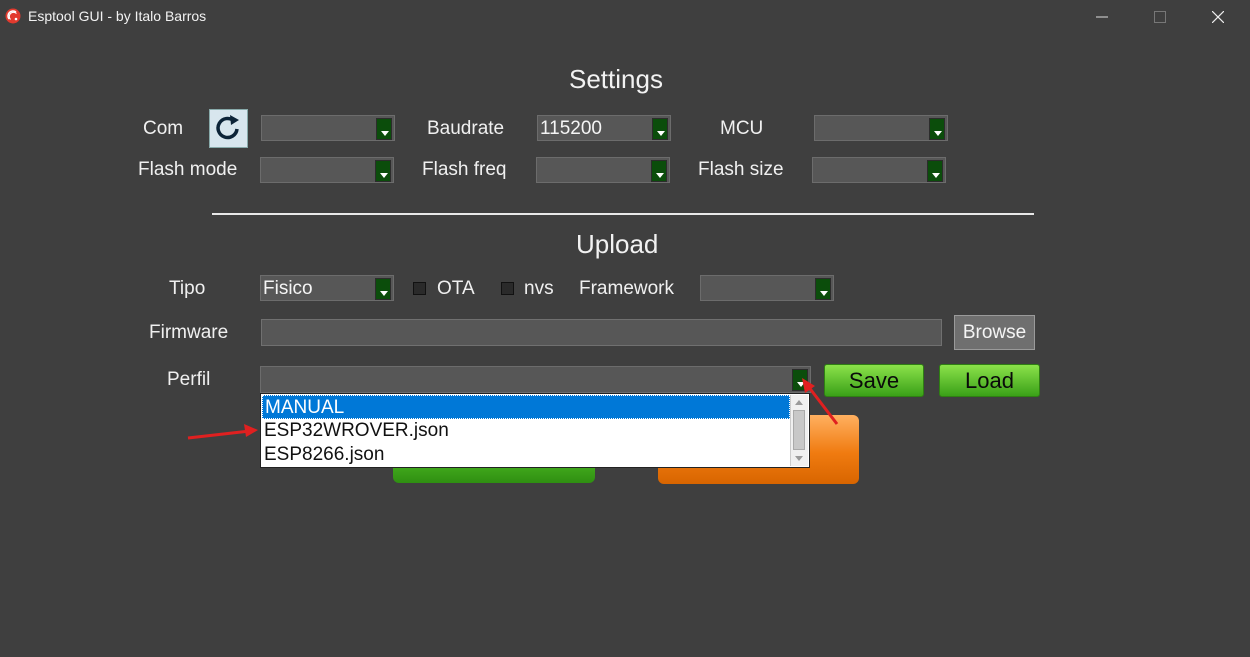  Describe the element at coordinates (456, 288) in the screenshot. I see `ota-label: OTA` at that location.